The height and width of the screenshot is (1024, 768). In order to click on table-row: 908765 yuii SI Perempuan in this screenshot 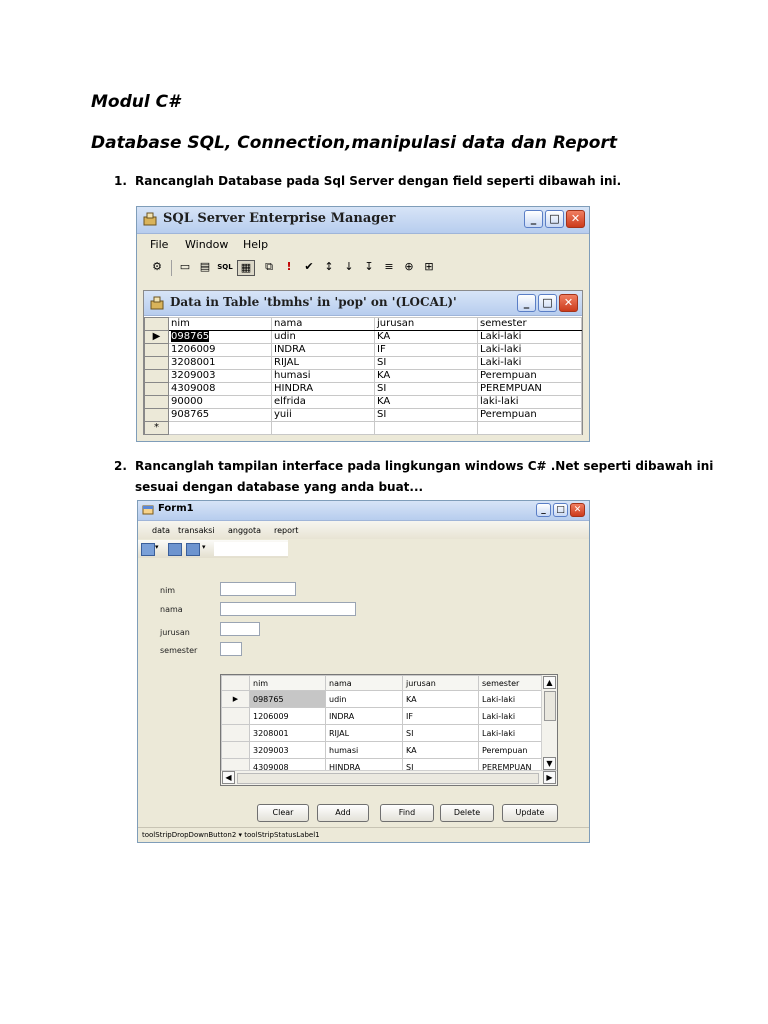, I will do `click(363, 415)`.